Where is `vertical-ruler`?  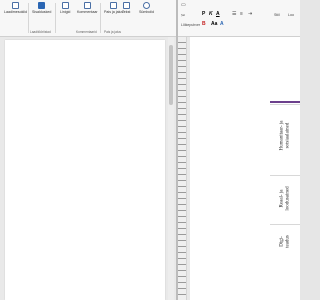 vertical-ruler is located at coordinates (182, 168).